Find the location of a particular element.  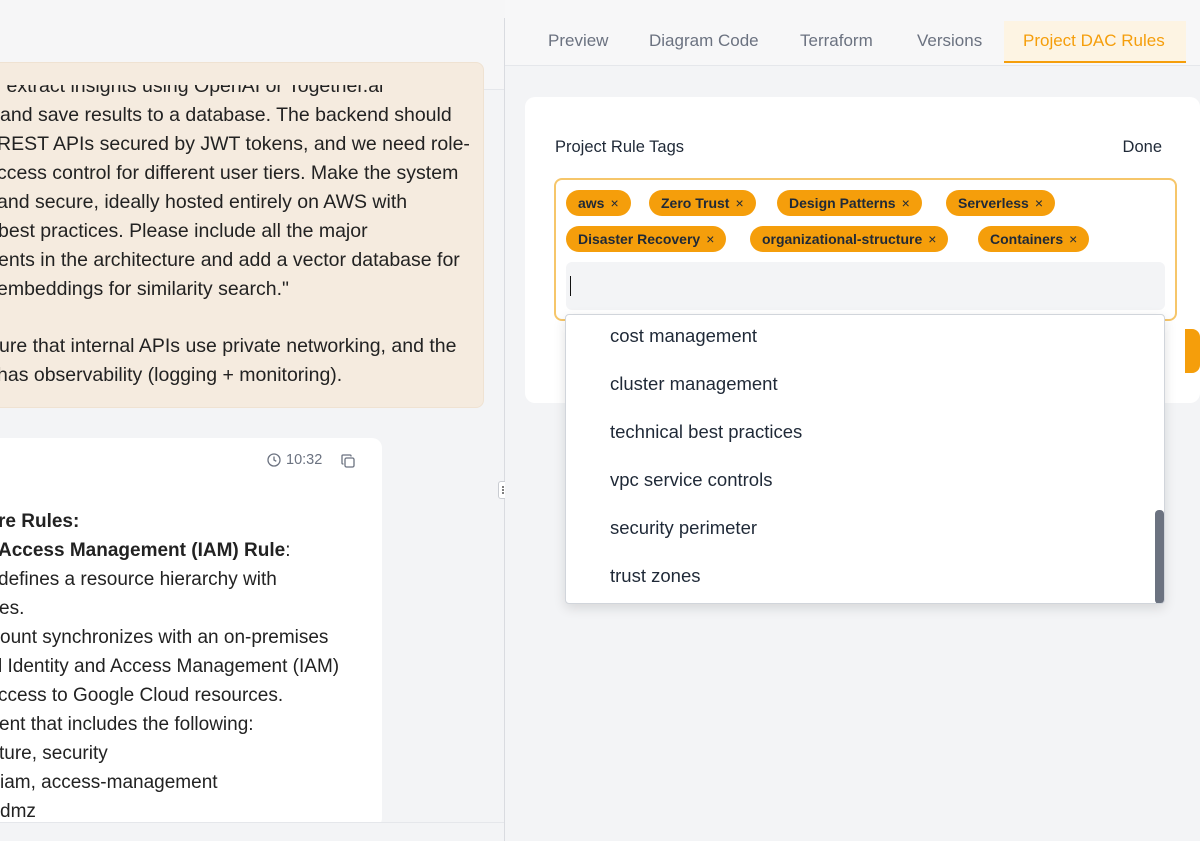

dropdown-option: cluster management is located at coordinates (694, 384).